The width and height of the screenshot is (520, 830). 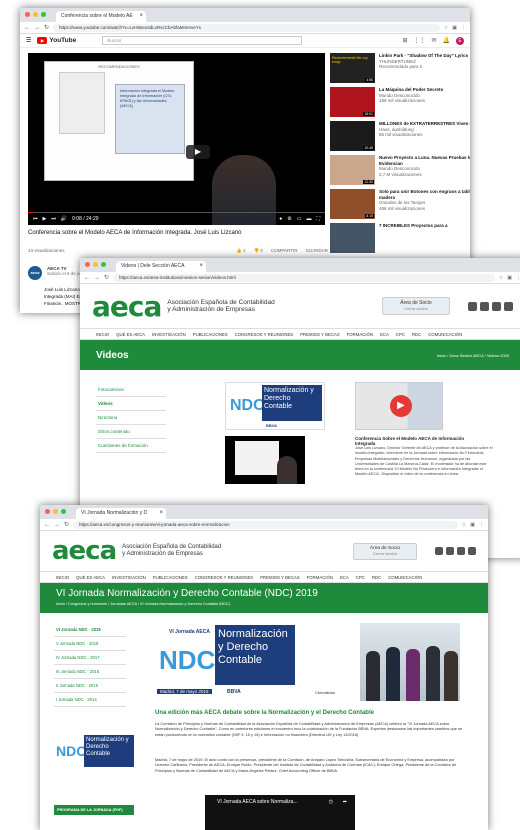 What do you see at coordinates (198, 152) in the screenshot?
I see `play-button: ▶` at bounding box center [198, 152].